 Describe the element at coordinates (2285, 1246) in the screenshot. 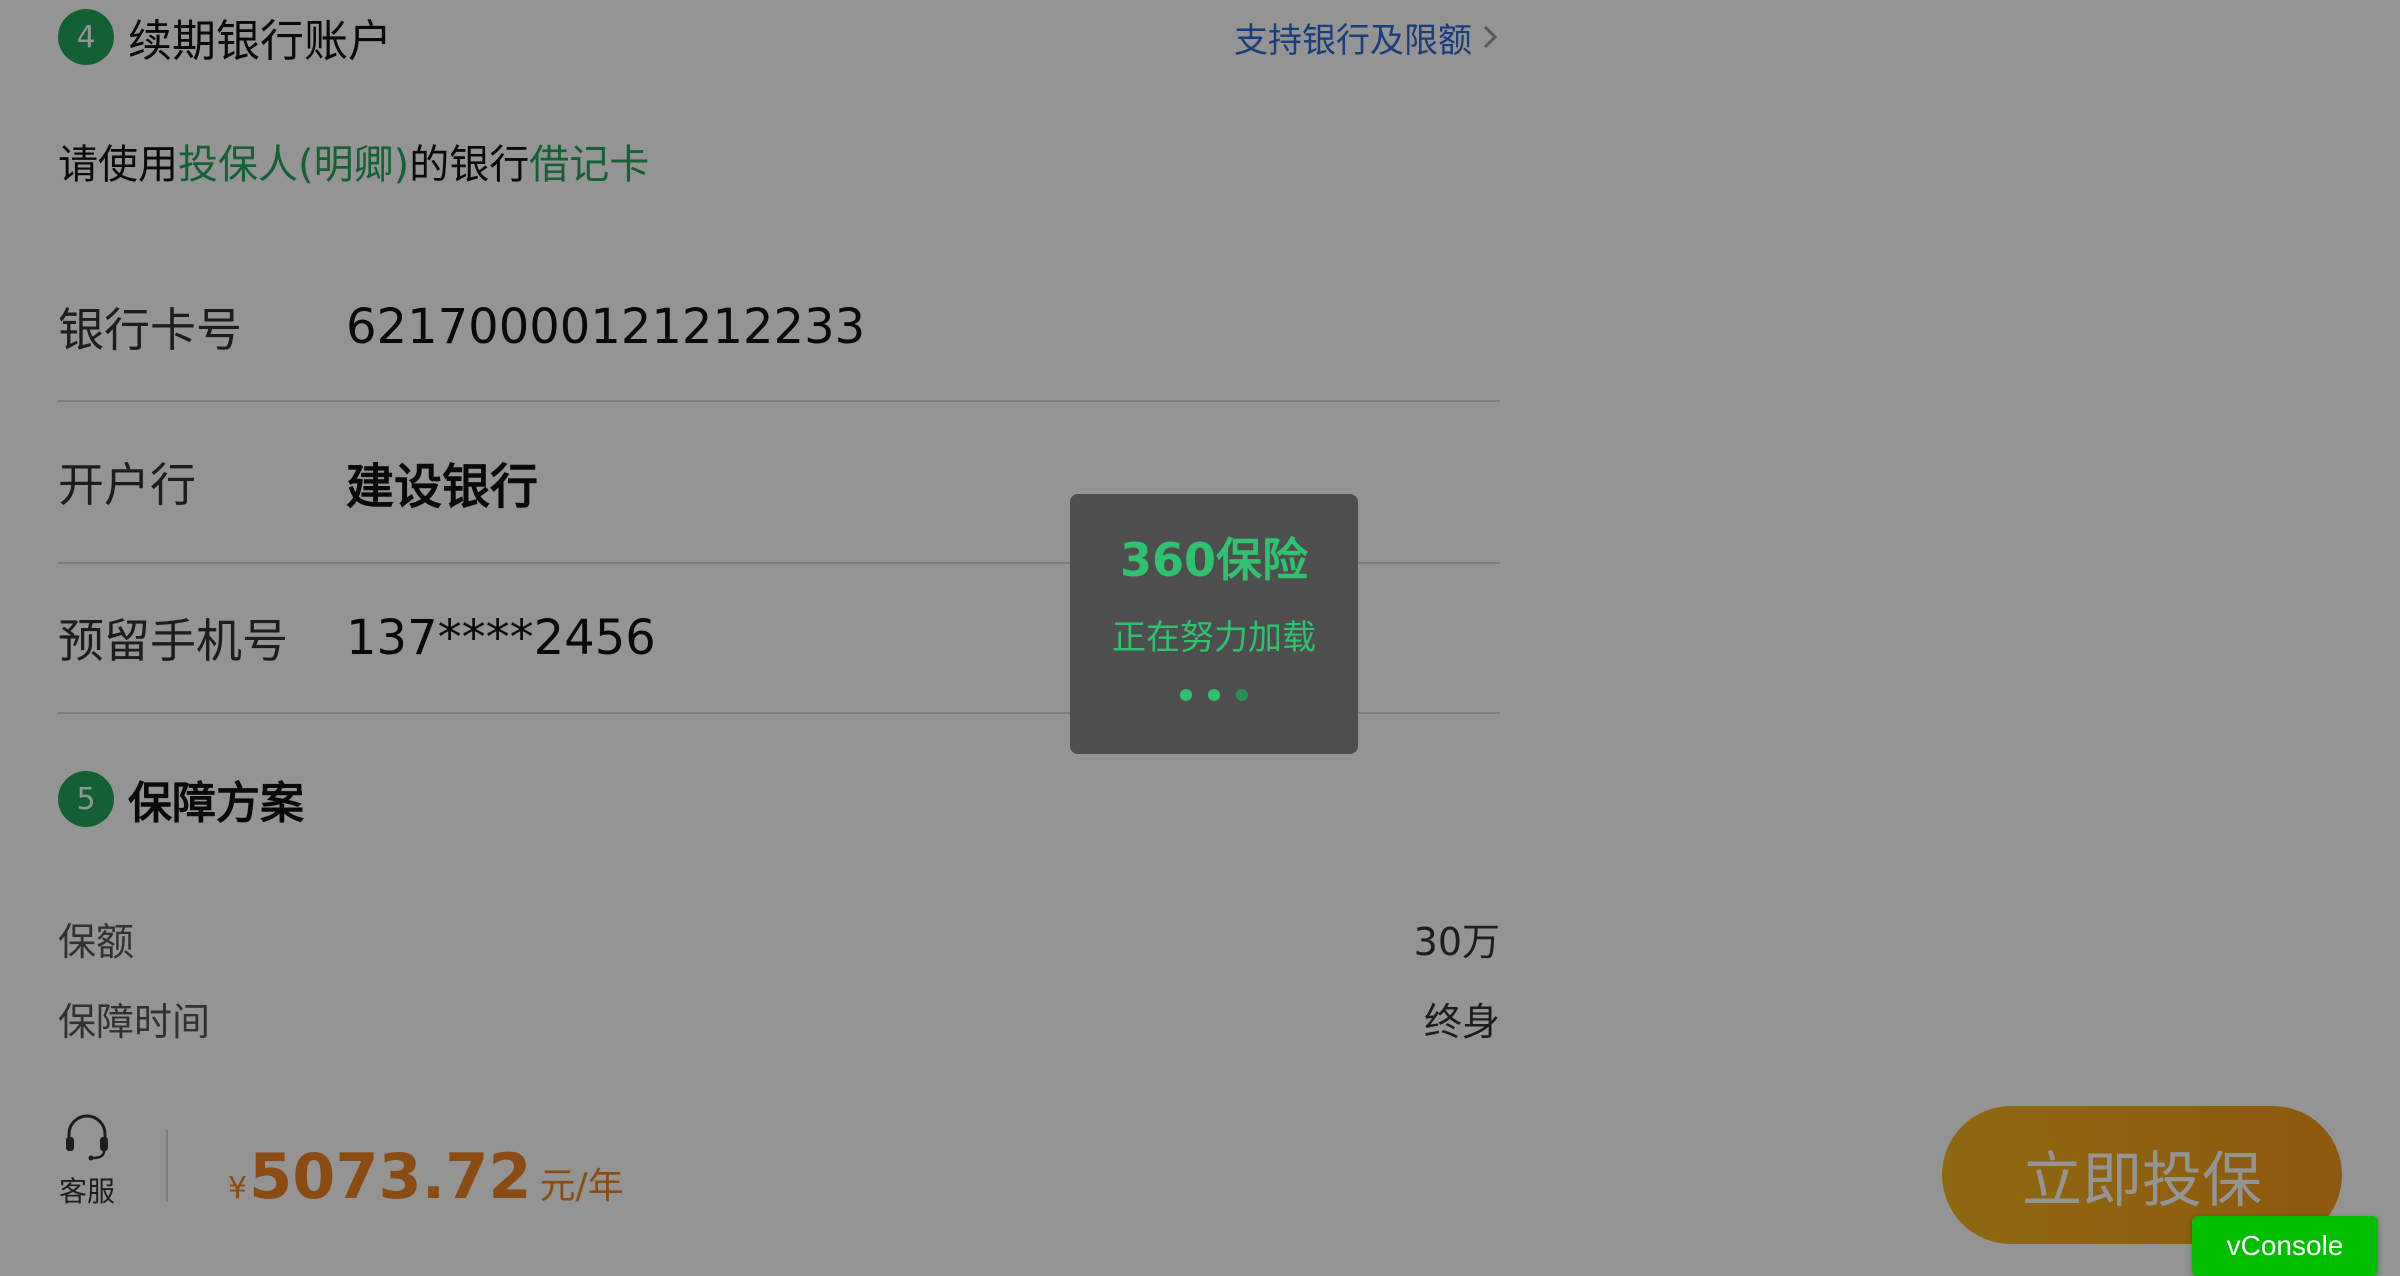

I see `vconsole-button: vConsole` at that location.